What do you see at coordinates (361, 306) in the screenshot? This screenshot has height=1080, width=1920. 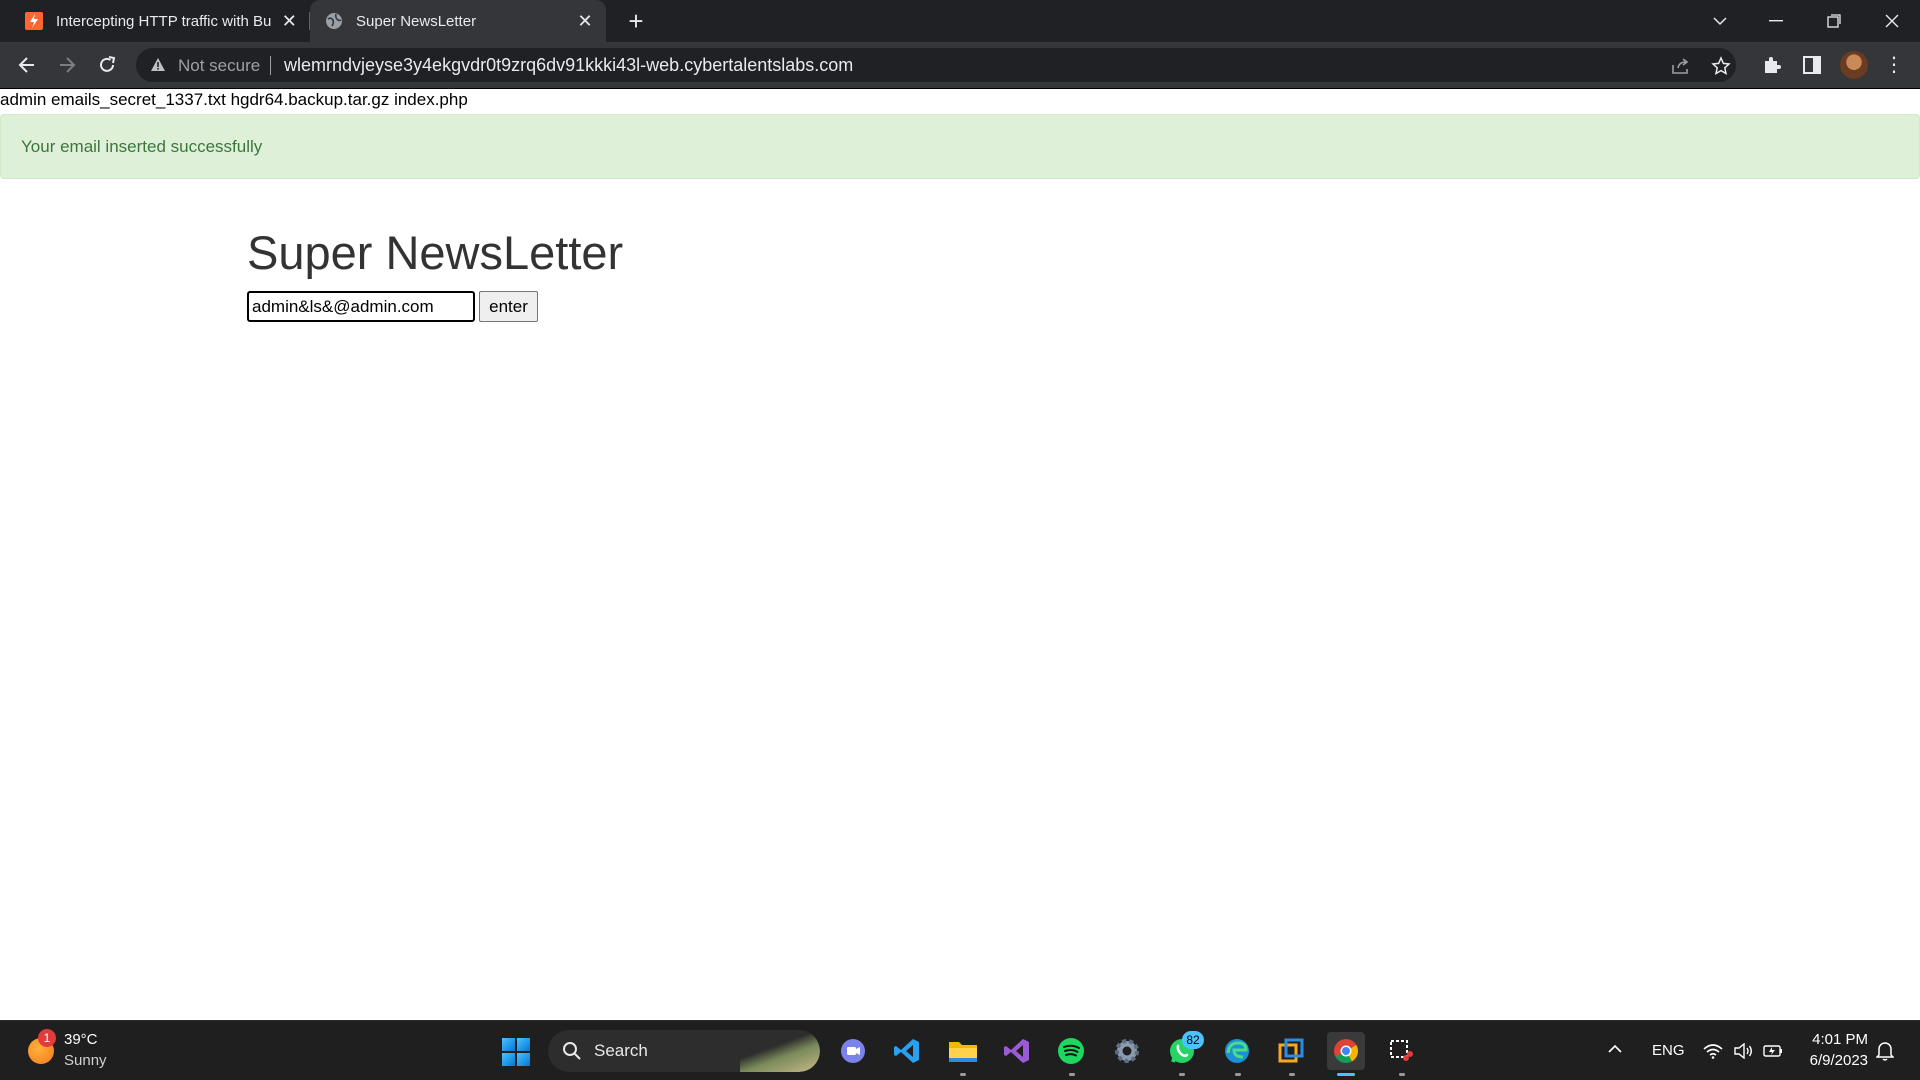 I see `email-input` at bounding box center [361, 306].